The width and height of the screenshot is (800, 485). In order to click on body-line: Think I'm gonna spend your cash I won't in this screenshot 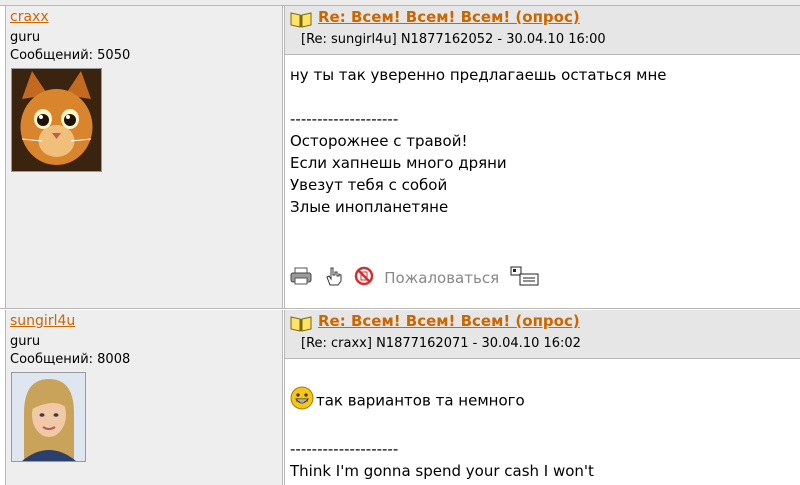, I will do `click(442, 471)`.